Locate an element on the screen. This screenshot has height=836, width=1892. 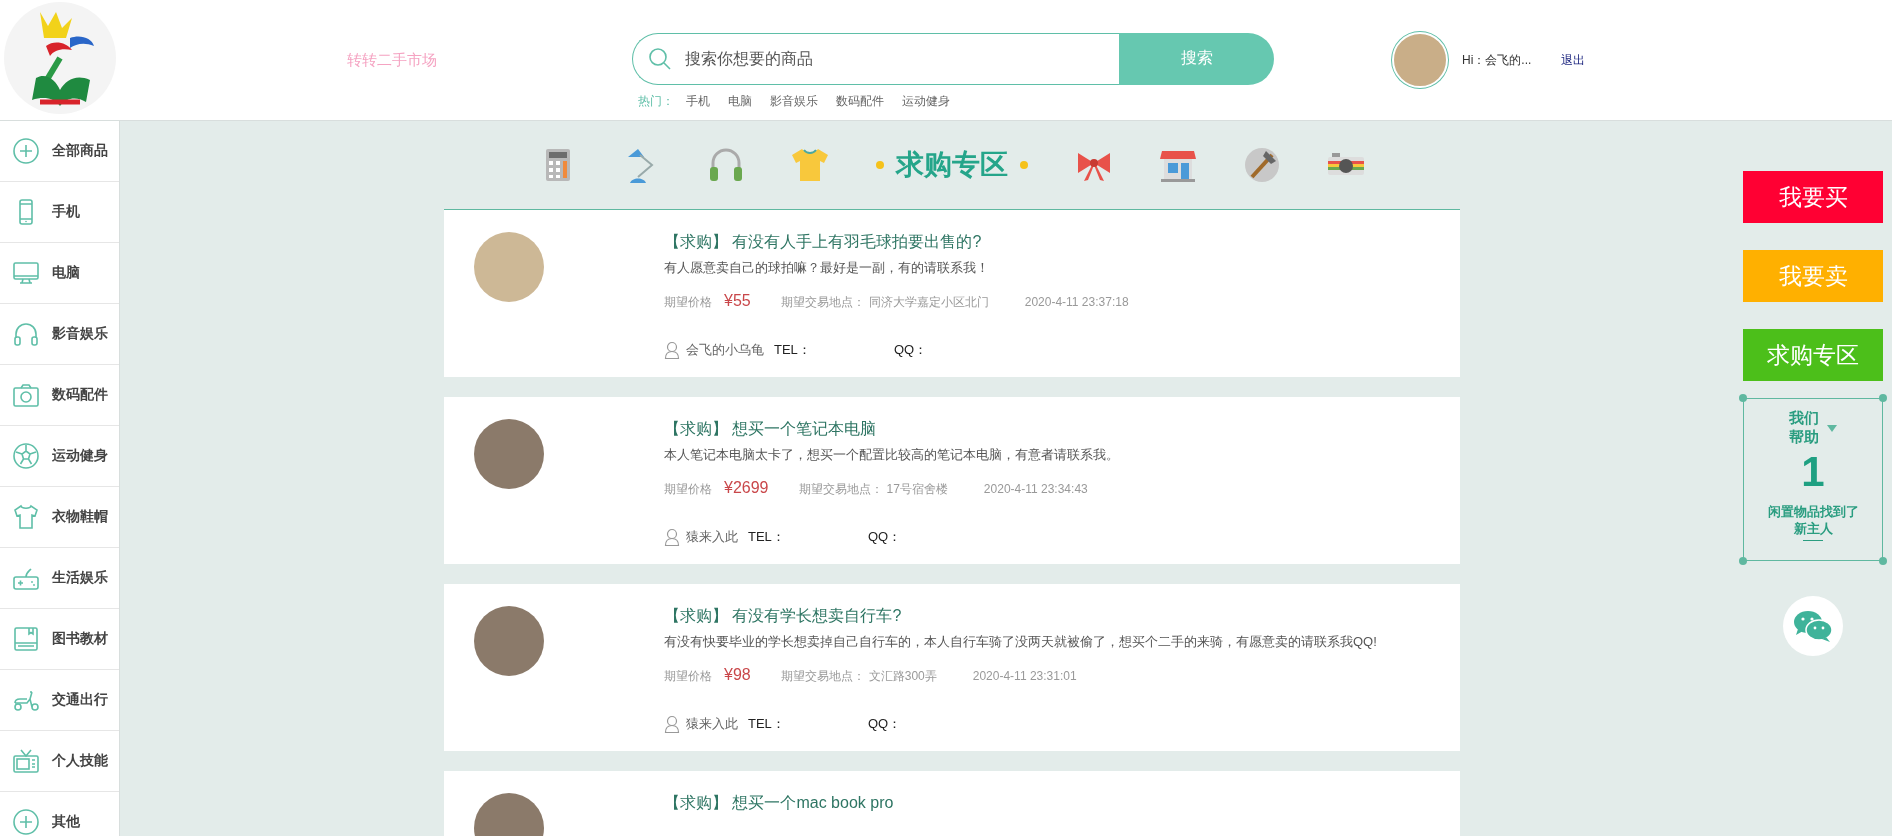
sidebar-item: 运动健身 is located at coordinates (59, 456).